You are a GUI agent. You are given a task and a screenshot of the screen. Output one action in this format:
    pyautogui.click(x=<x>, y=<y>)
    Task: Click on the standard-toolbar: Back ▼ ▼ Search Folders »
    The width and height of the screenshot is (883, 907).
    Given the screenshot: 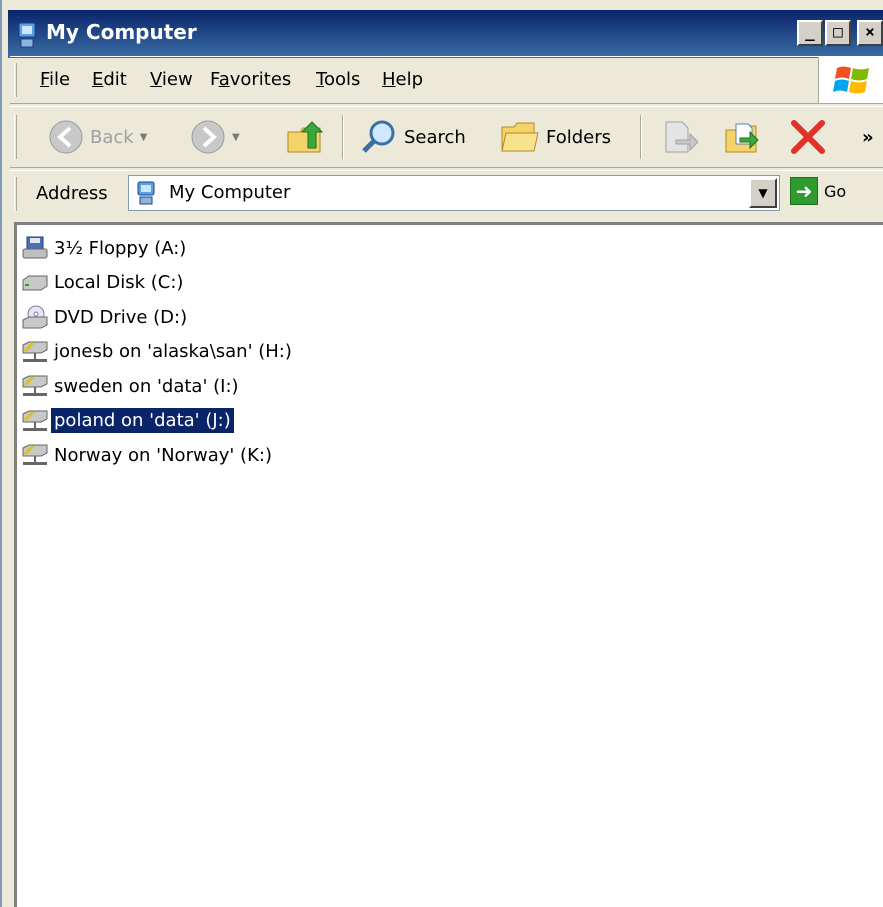 What is the action you would take?
    pyautogui.click(x=446, y=137)
    